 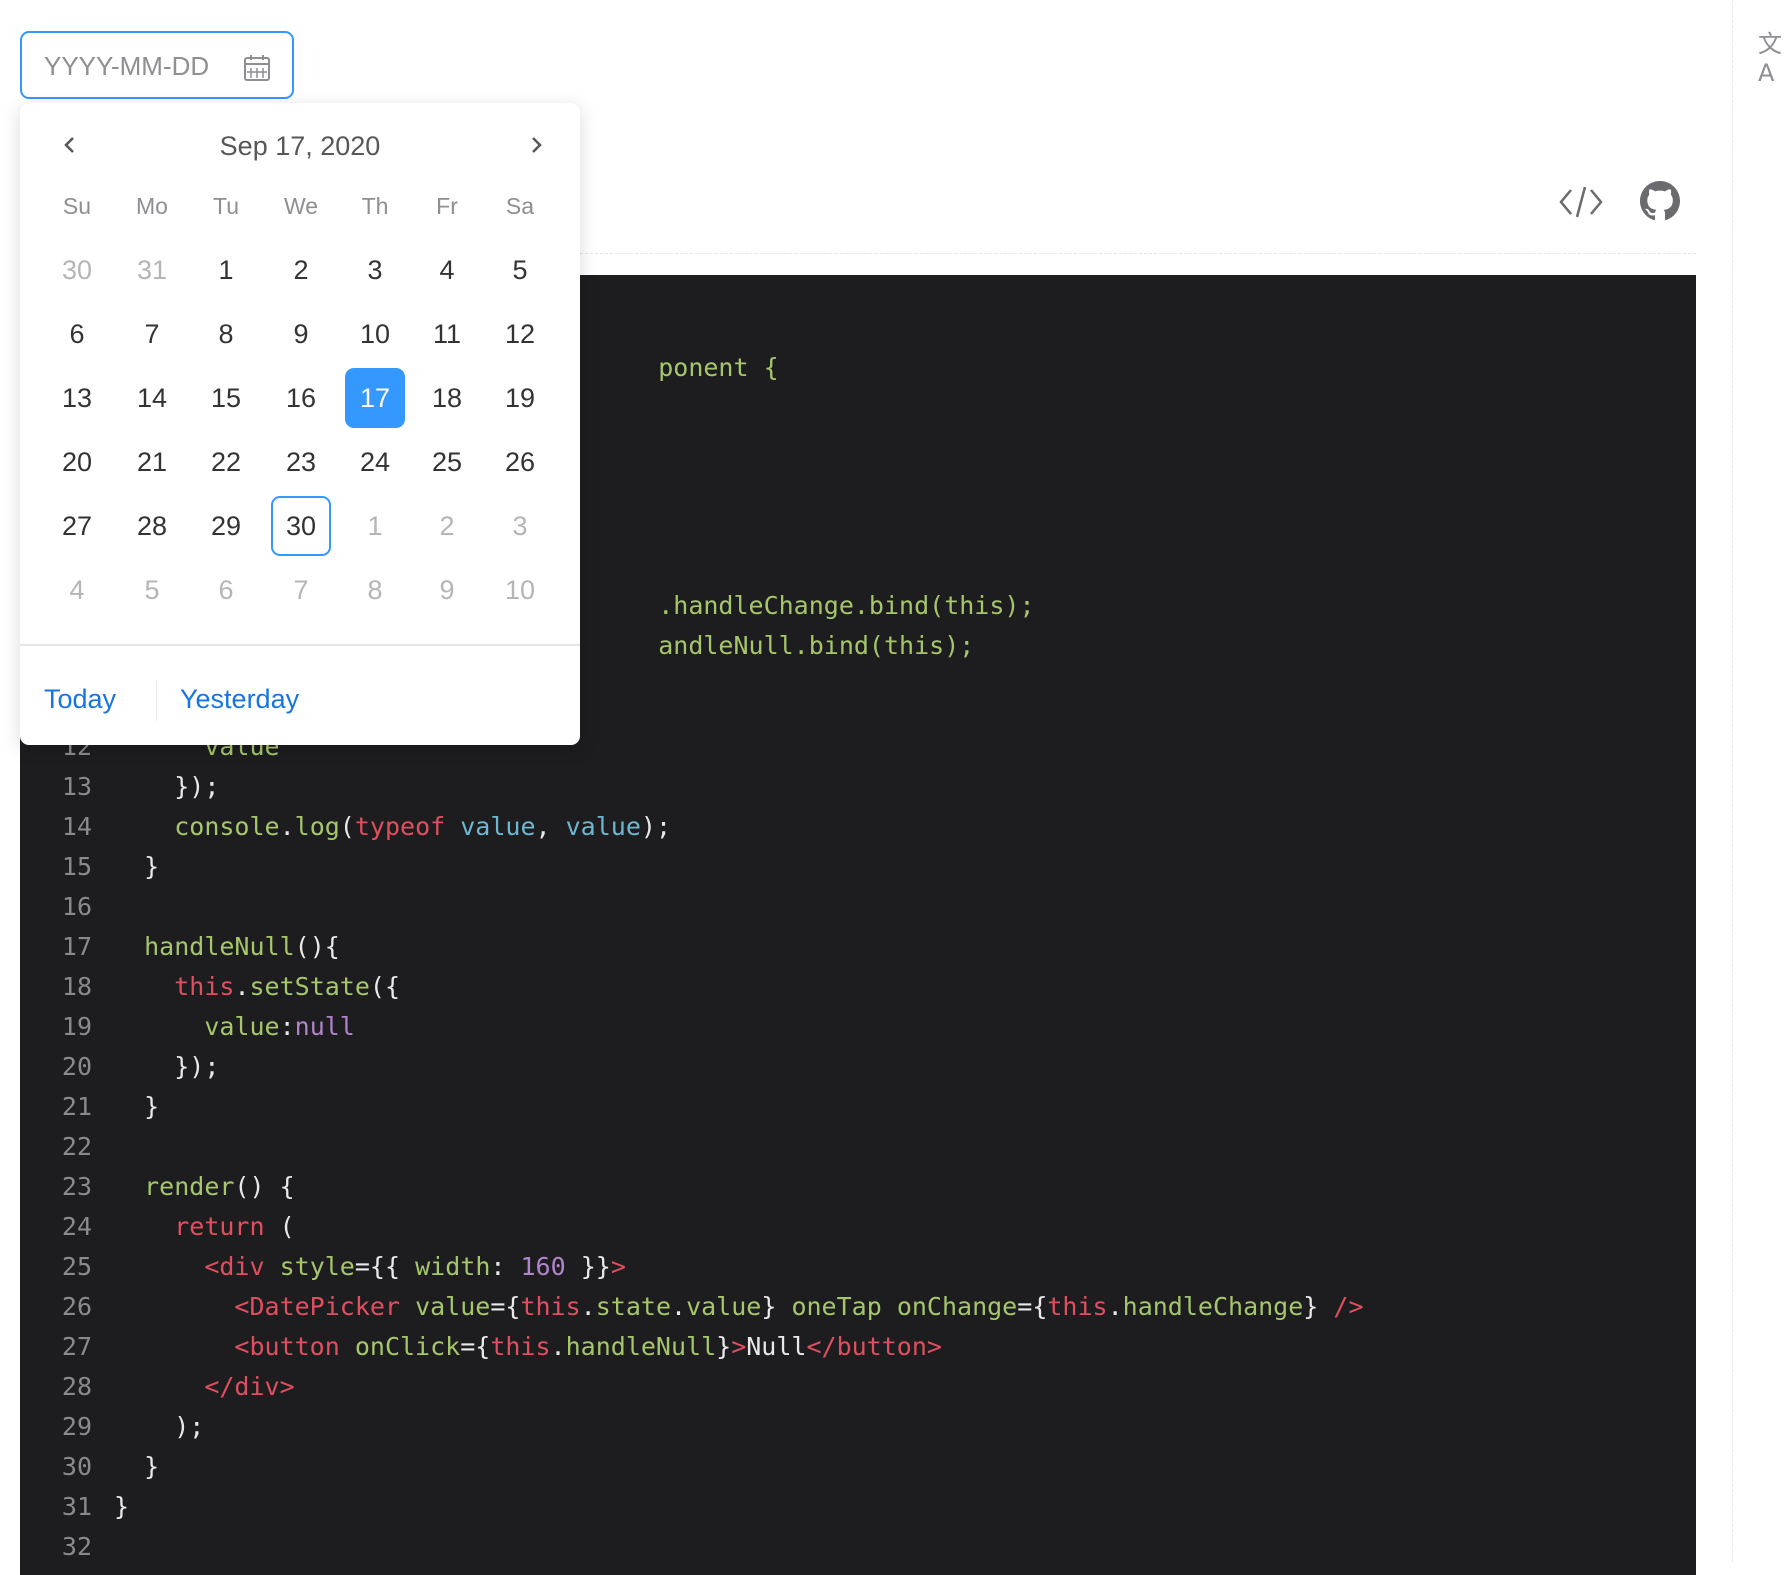 What do you see at coordinates (375, 462) in the screenshot?
I see `calendar-day: 24` at bounding box center [375, 462].